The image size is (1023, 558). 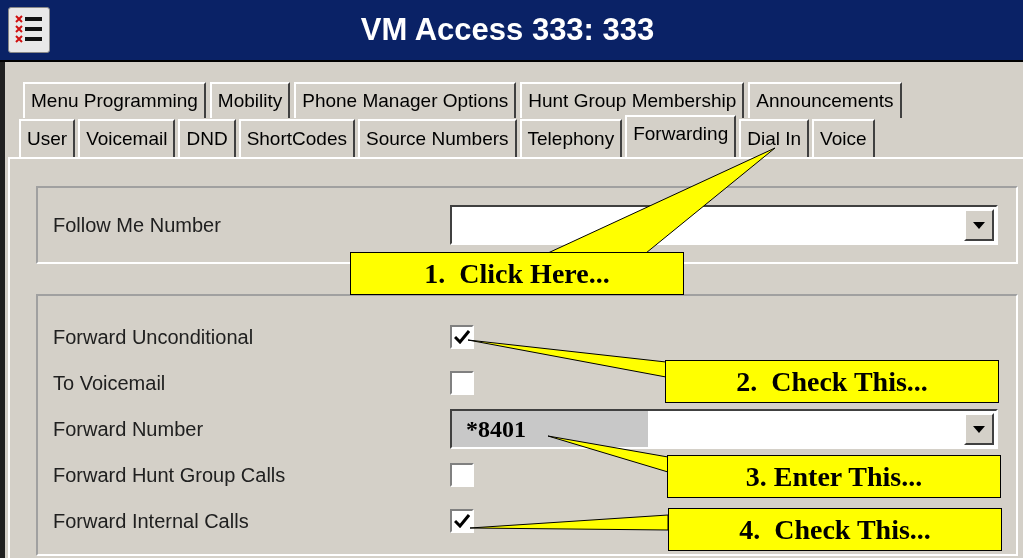 What do you see at coordinates (437, 138) in the screenshot?
I see `tab: Source Numbers` at bounding box center [437, 138].